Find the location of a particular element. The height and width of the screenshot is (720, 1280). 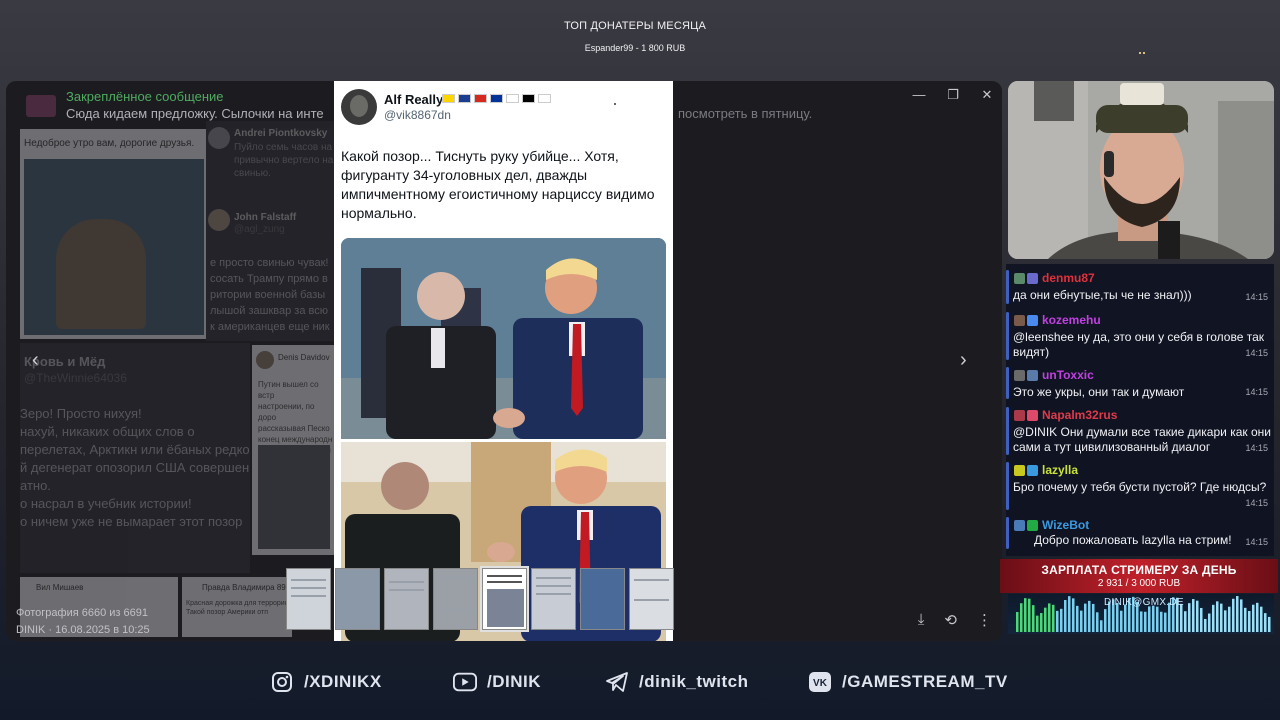

pinned-text-right: посмотреть в пятницу. is located at coordinates (745, 113).